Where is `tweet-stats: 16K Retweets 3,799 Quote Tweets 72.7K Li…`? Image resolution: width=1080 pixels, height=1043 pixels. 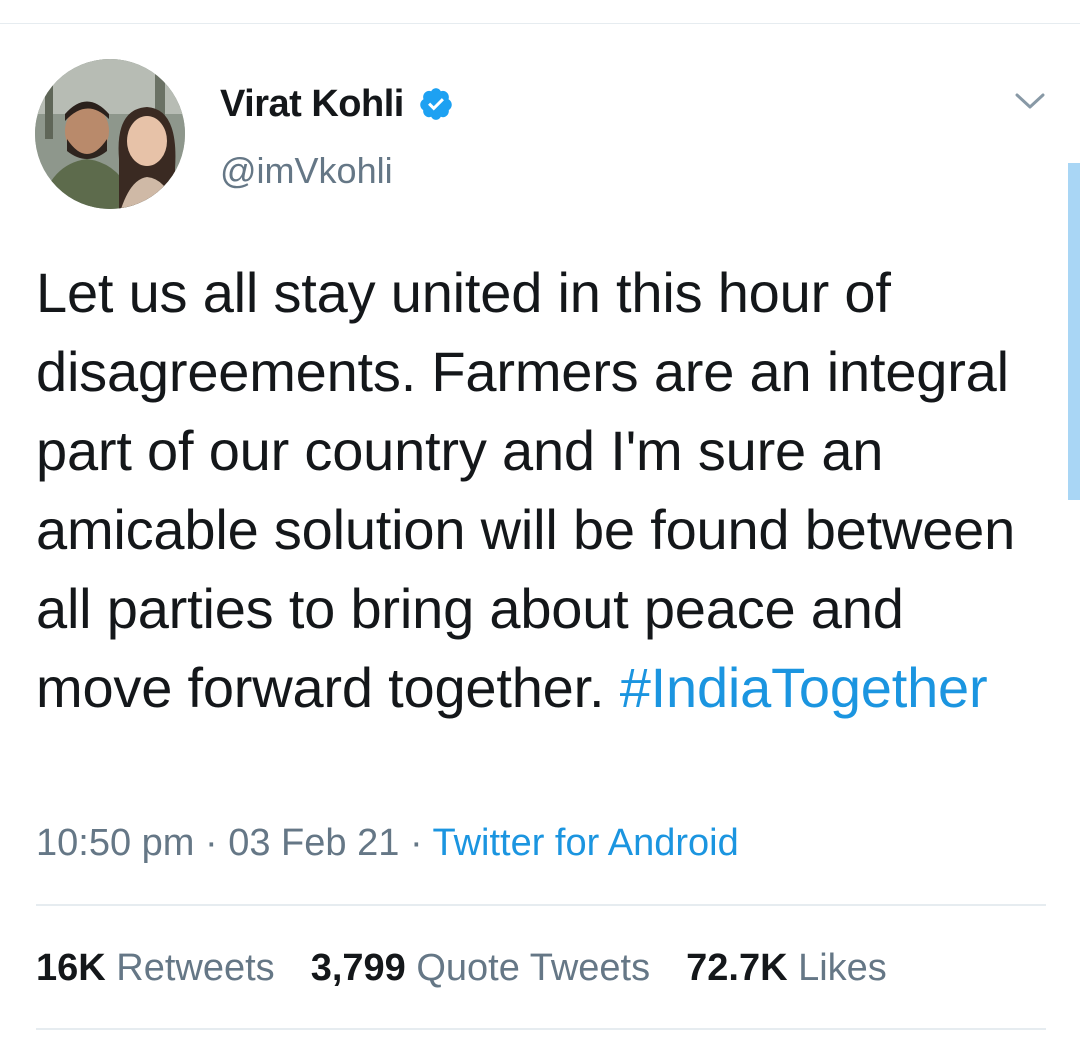
tweet-stats: 16K Retweets 3,799 Quote Tweets 72.7K Li… is located at coordinates (461, 968).